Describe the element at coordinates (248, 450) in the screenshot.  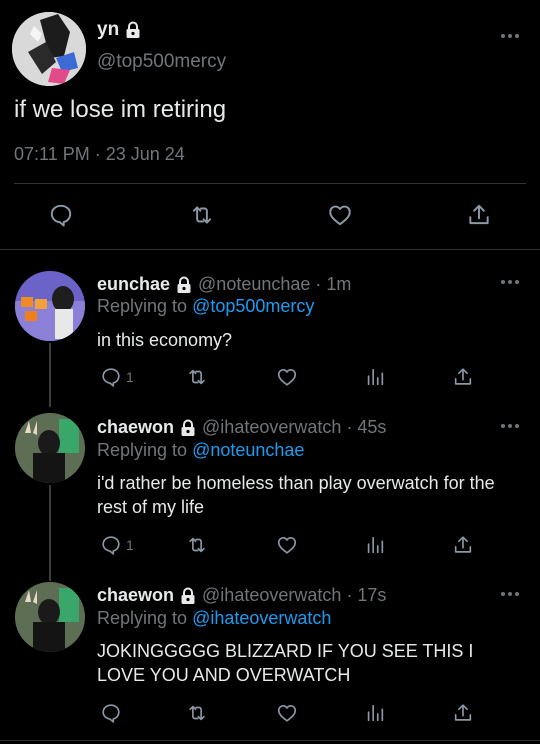
I see `replying-to-link: @noteunchae` at that location.